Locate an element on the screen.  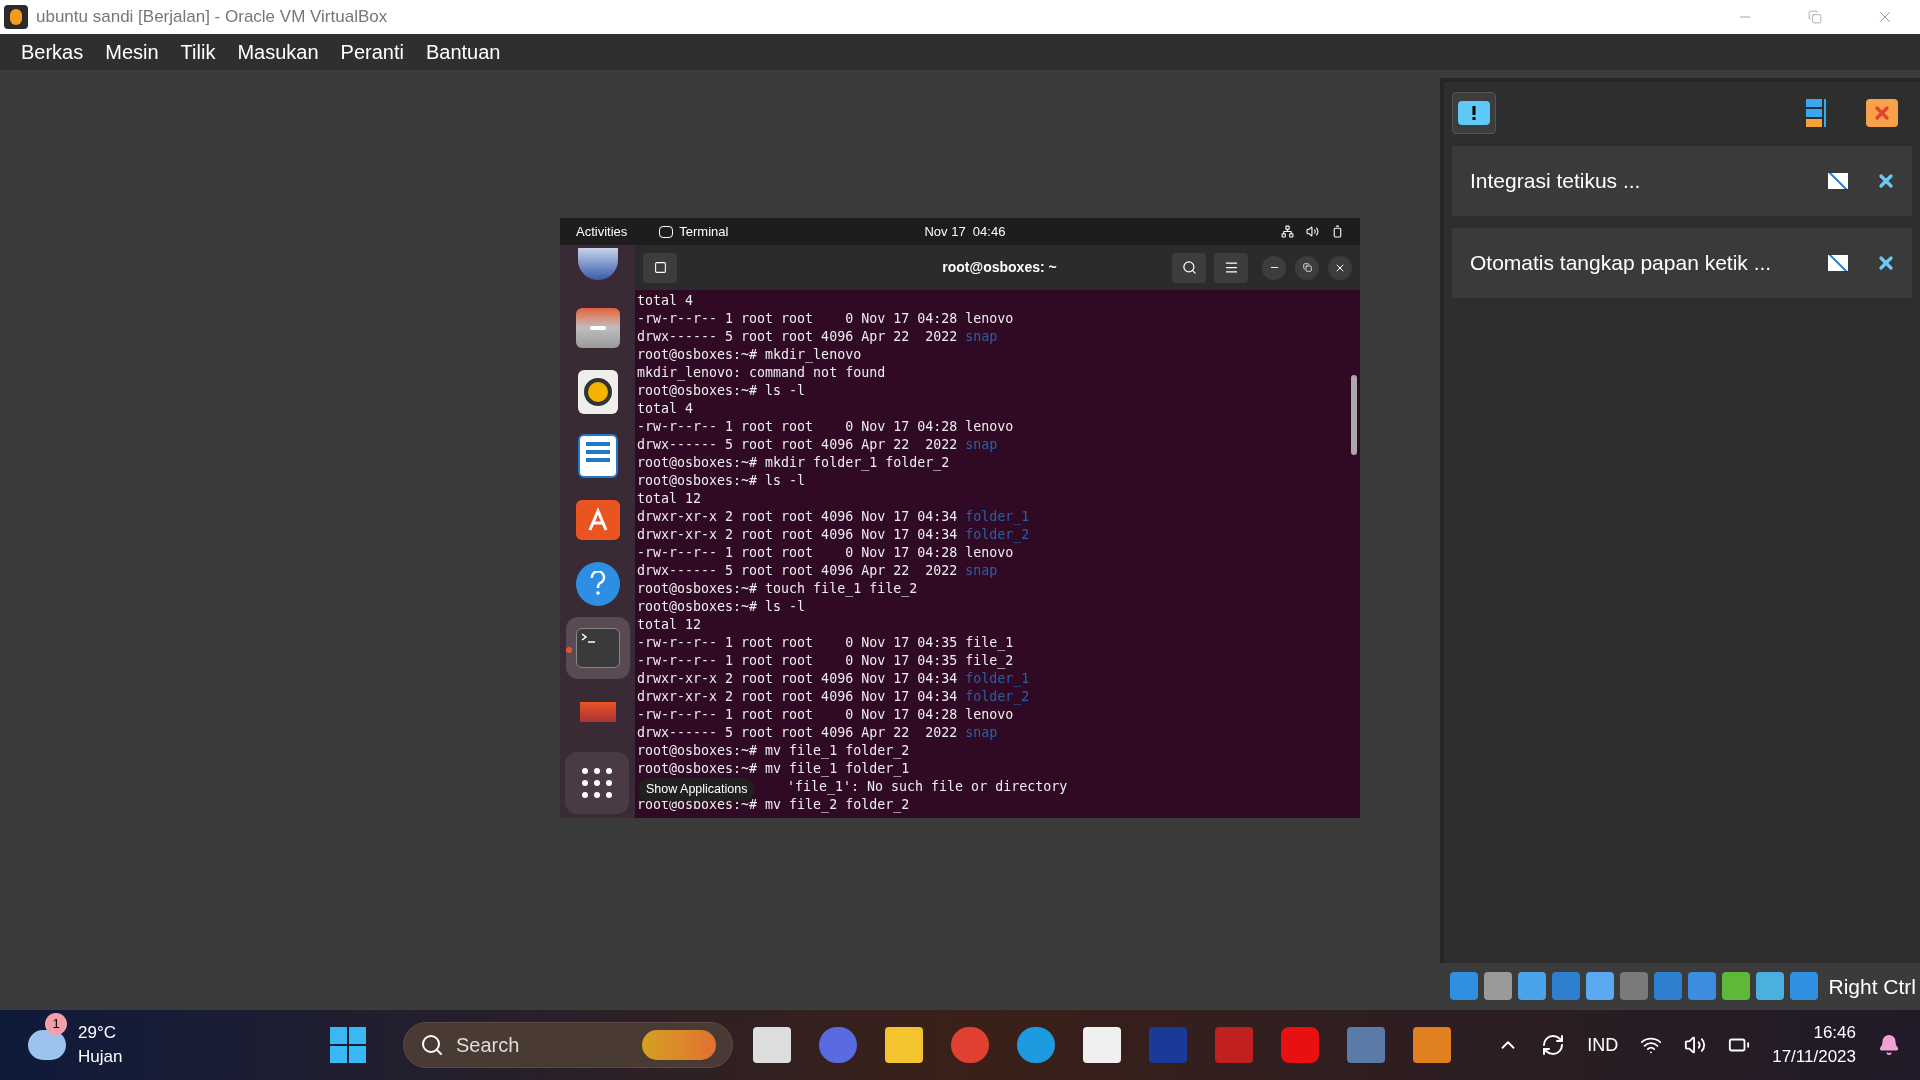
terminal-app-icon is located at coordinates (597, 648).